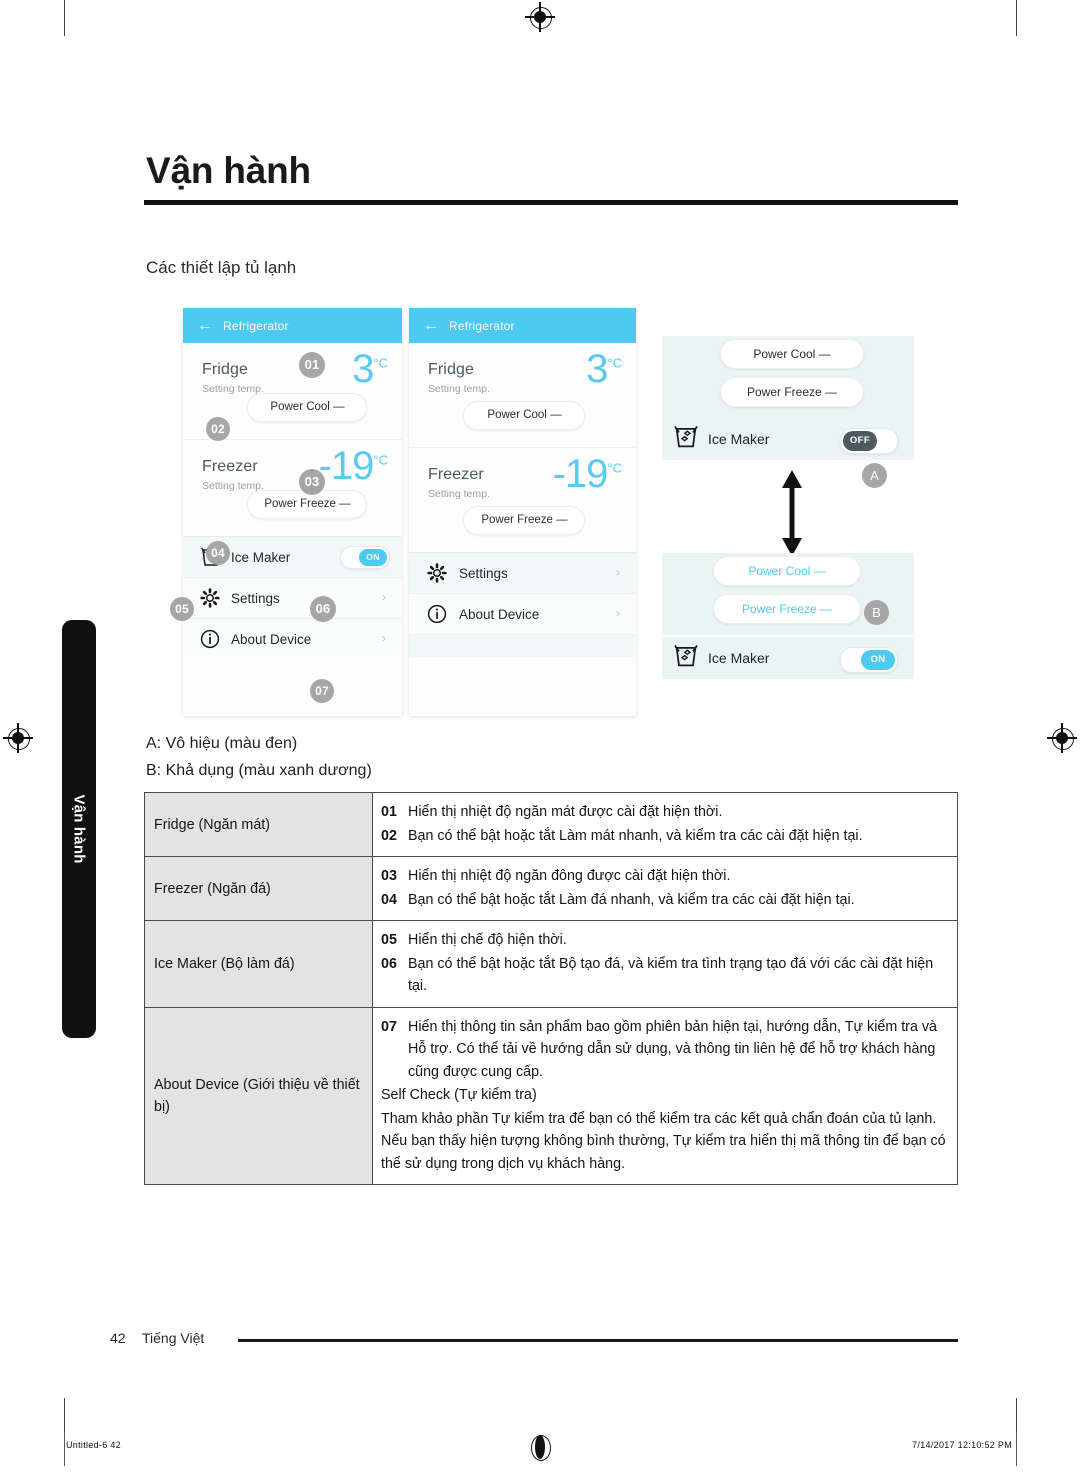  Describe the element at coordinates (524, 520) in the screenshot. I see `power-freeze-button: Power Freeze —` at that location.